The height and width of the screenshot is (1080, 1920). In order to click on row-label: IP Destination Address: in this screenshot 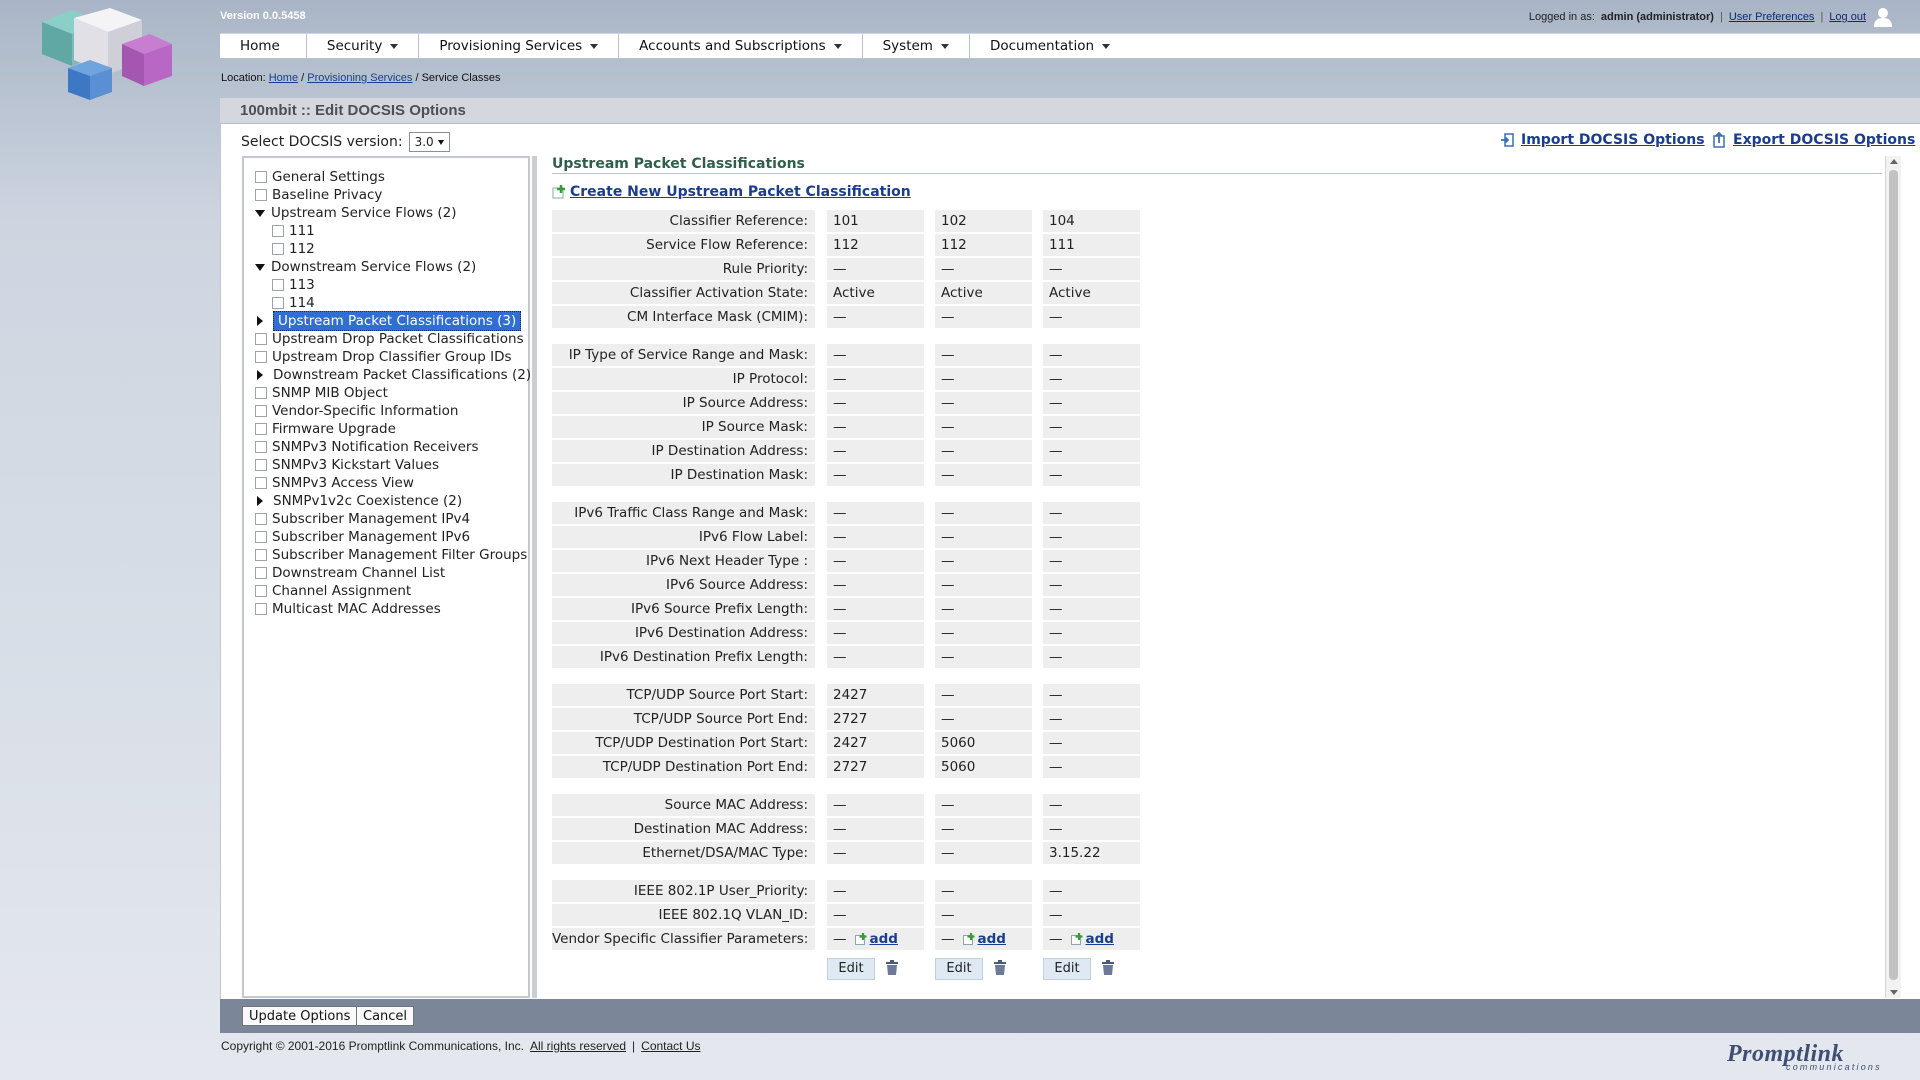, I will do `click(683, 451)`.